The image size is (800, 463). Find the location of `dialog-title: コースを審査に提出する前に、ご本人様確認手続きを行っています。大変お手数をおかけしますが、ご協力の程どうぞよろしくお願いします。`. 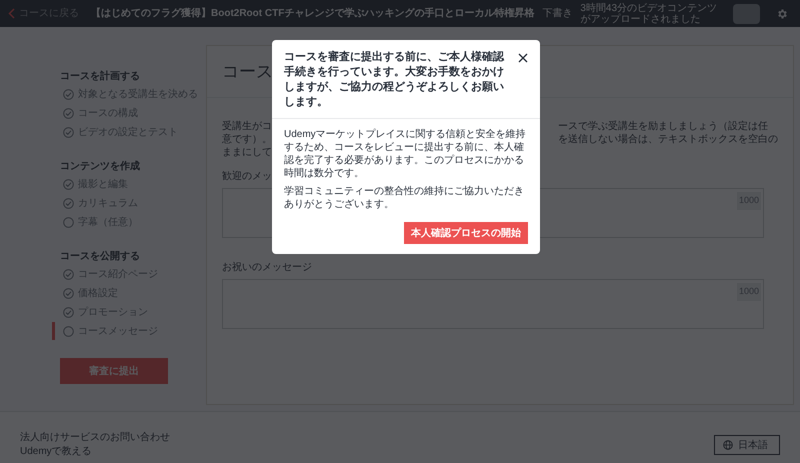

dialog-title: コースを審査に提出する前に、ご本人様確認手続きを行っています。大変お手数をおかけしますが、ご協力の程どうぞよろしくお願いします。 is located at coordinates (395, 80).